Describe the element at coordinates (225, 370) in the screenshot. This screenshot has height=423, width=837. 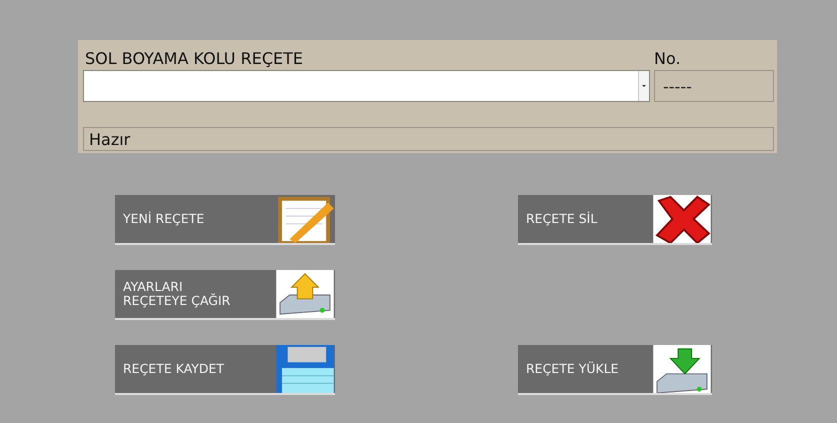
I see `recipe-button: REÇETE KAYDET` at that location.